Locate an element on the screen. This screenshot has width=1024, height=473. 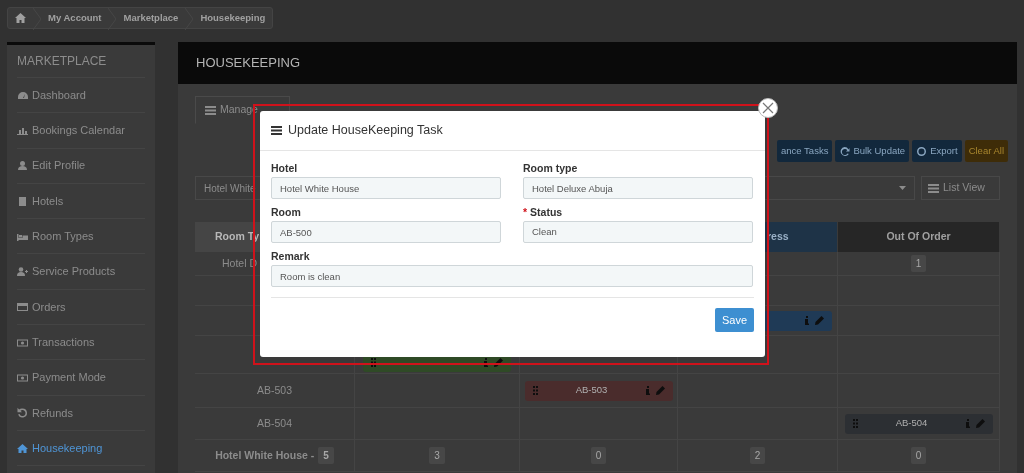
column-header: Out Of Order is located at coordinates (919, 237).